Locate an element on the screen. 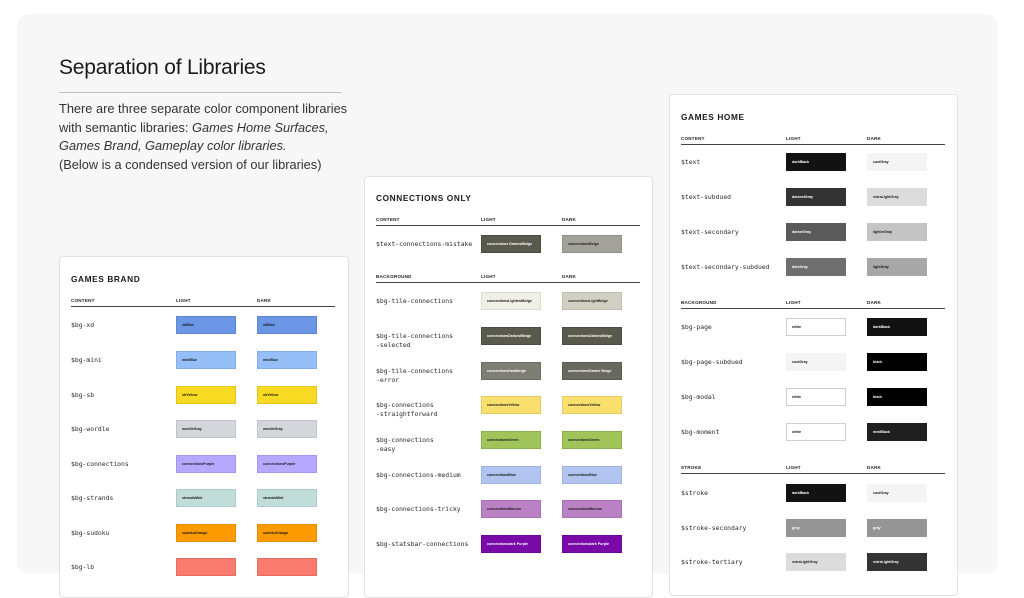  token-name: $bg-connections -easy is located at coordinates (405, 444).